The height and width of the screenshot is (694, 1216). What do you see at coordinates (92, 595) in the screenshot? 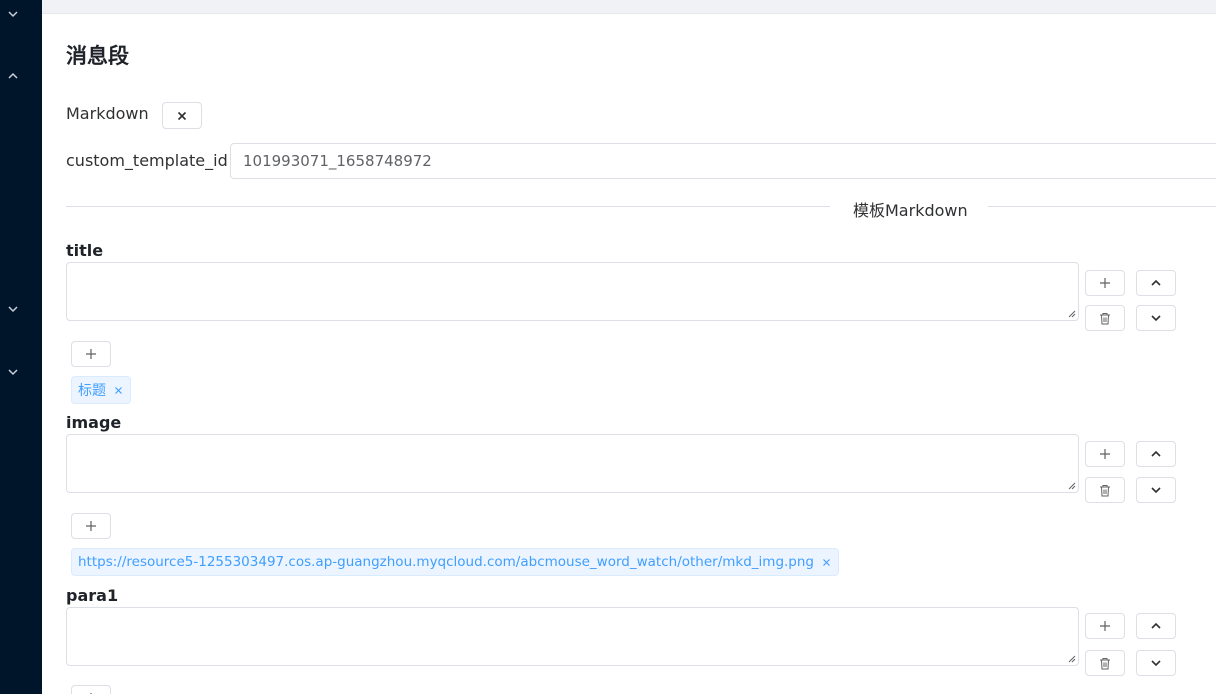
I see `field-label-para1: para1` at bounding box center [92, 595].